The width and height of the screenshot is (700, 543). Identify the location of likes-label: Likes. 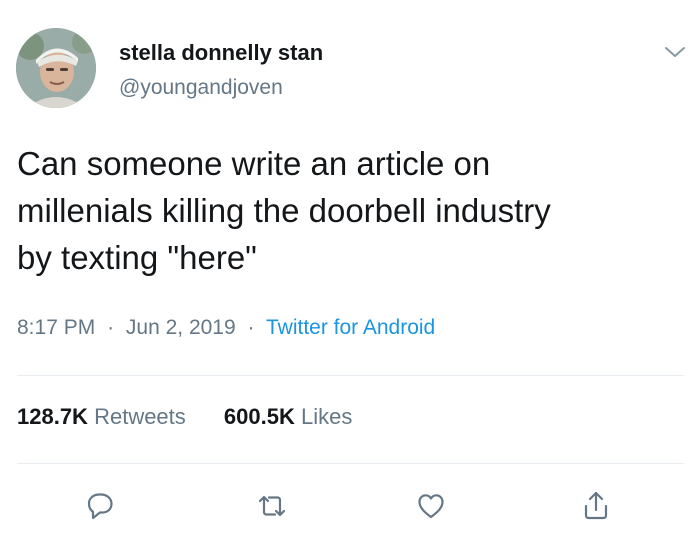
(327, 416).